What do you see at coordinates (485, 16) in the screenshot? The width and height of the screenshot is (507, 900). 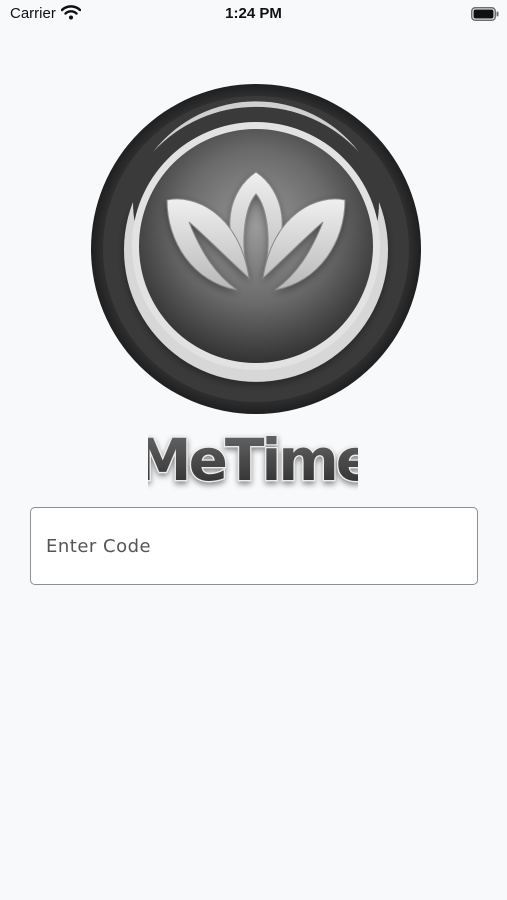 I see `battery-icon` at bounding box center [485, 16].